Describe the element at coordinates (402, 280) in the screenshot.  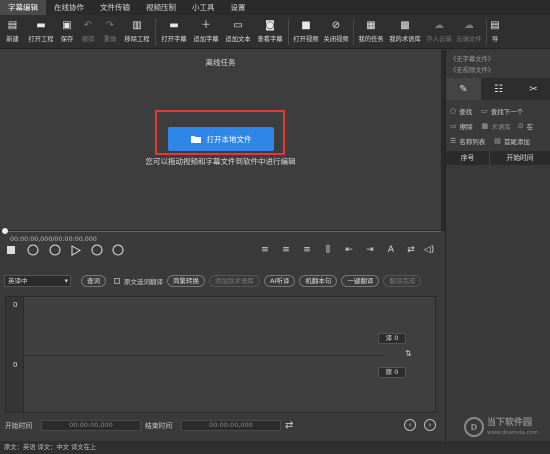
I see `translation-done-button: 翻译完成` at that location.